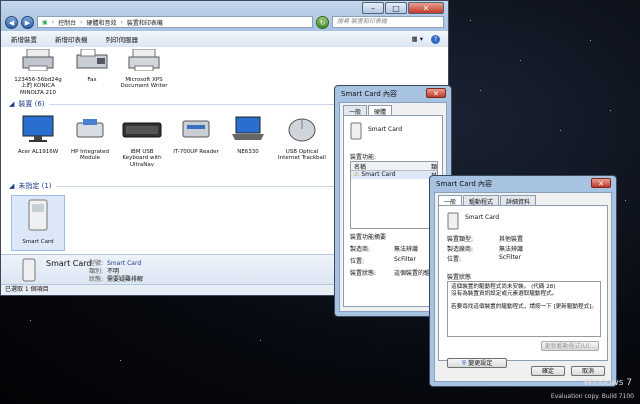 This screenshot has width=640, height=404. I want to click on status-label: 裝置狀態:, so click(363, 273).